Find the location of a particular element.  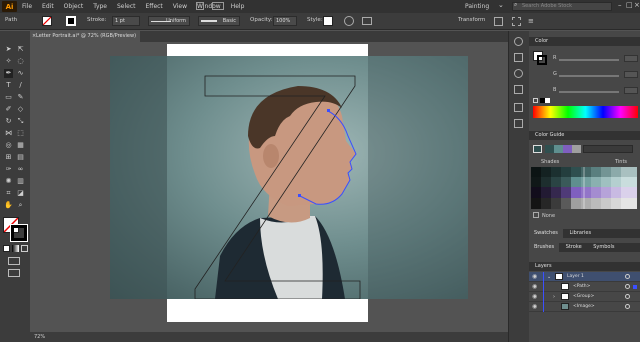

draw-mode-icon is located at coordinates (14, 261).